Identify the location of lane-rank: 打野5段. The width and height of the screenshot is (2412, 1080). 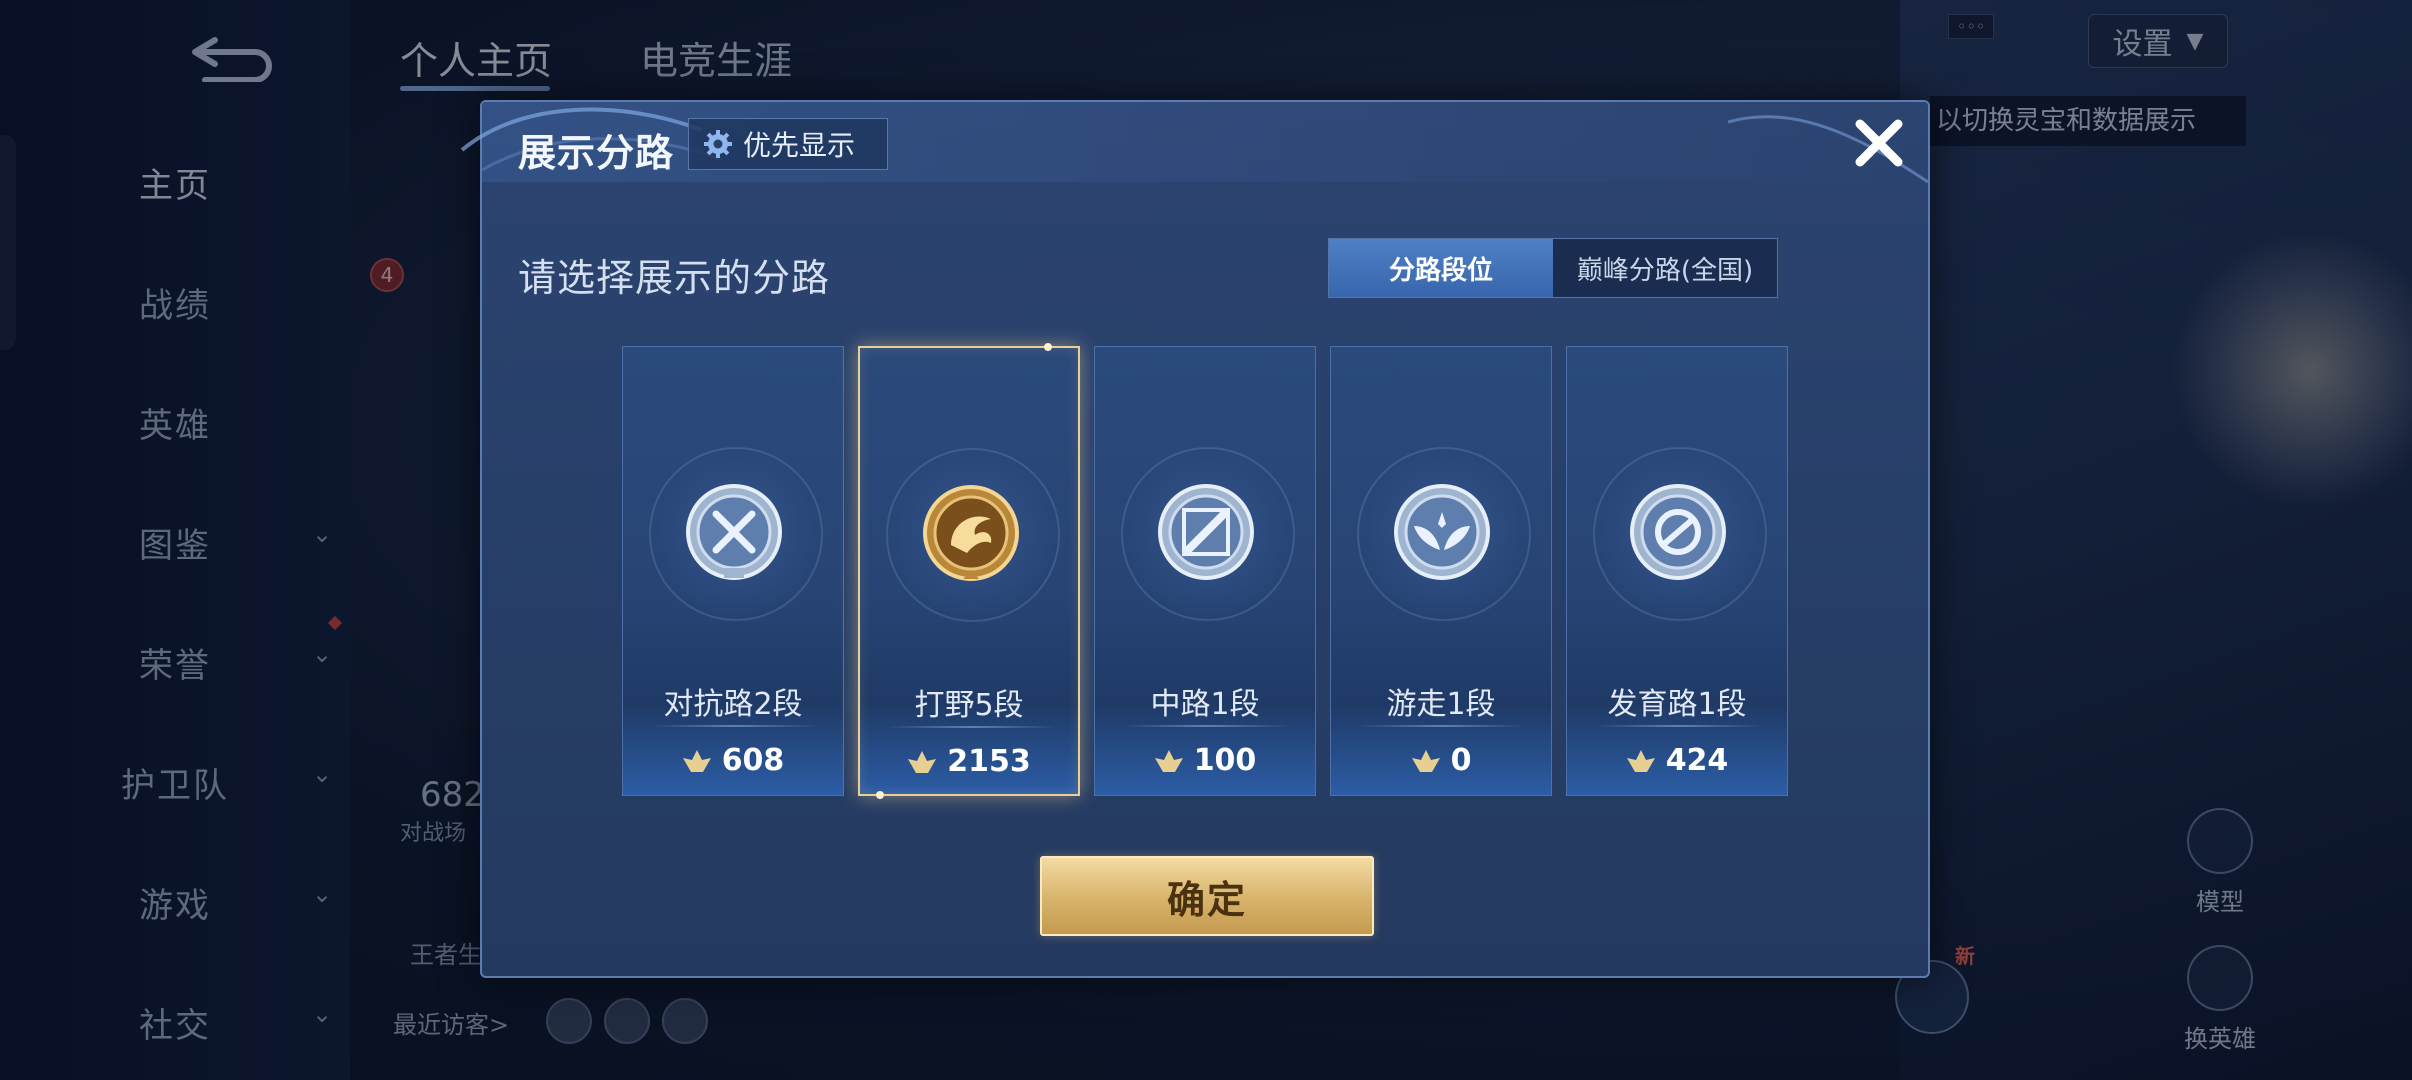
(969, 705).